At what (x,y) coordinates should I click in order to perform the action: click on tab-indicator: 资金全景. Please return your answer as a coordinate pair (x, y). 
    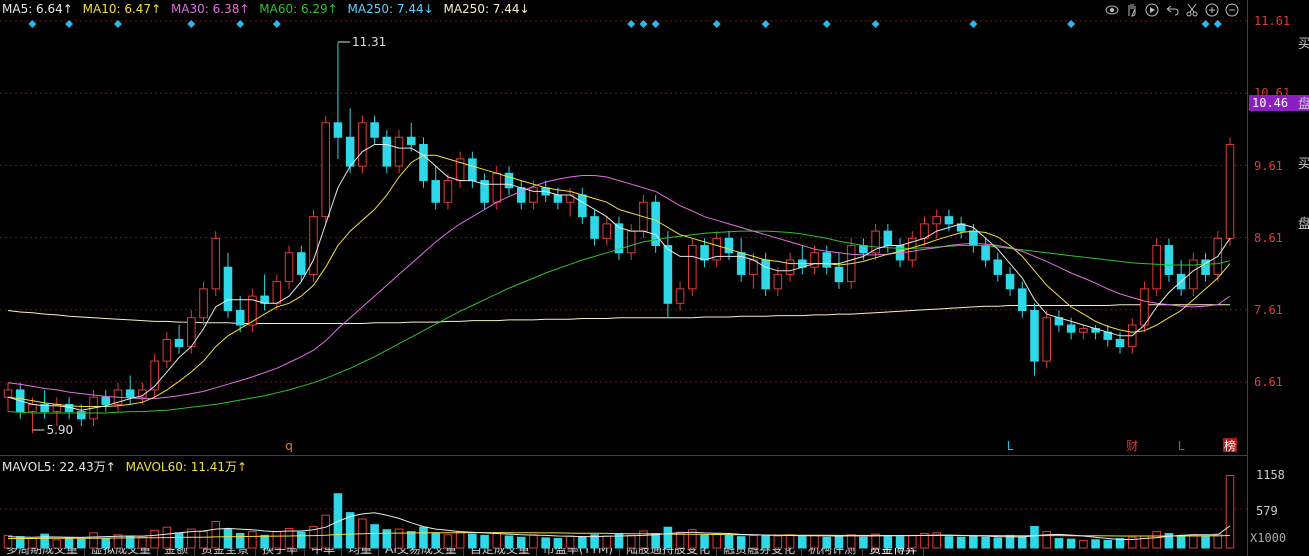
    Looking at the image, I should click on (226, 552).